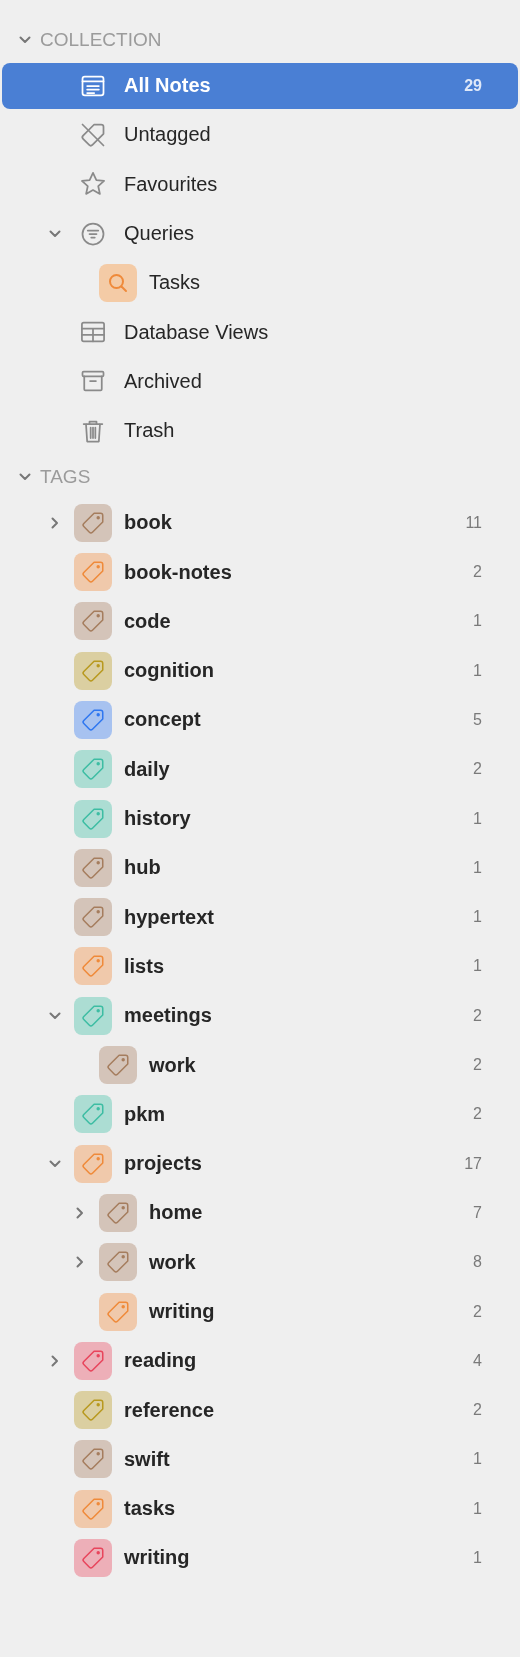 The image size is (520, 1657). Describe the element at coordinates (473, 1163) in the screenshot. I see `note-count: 17` at that location.